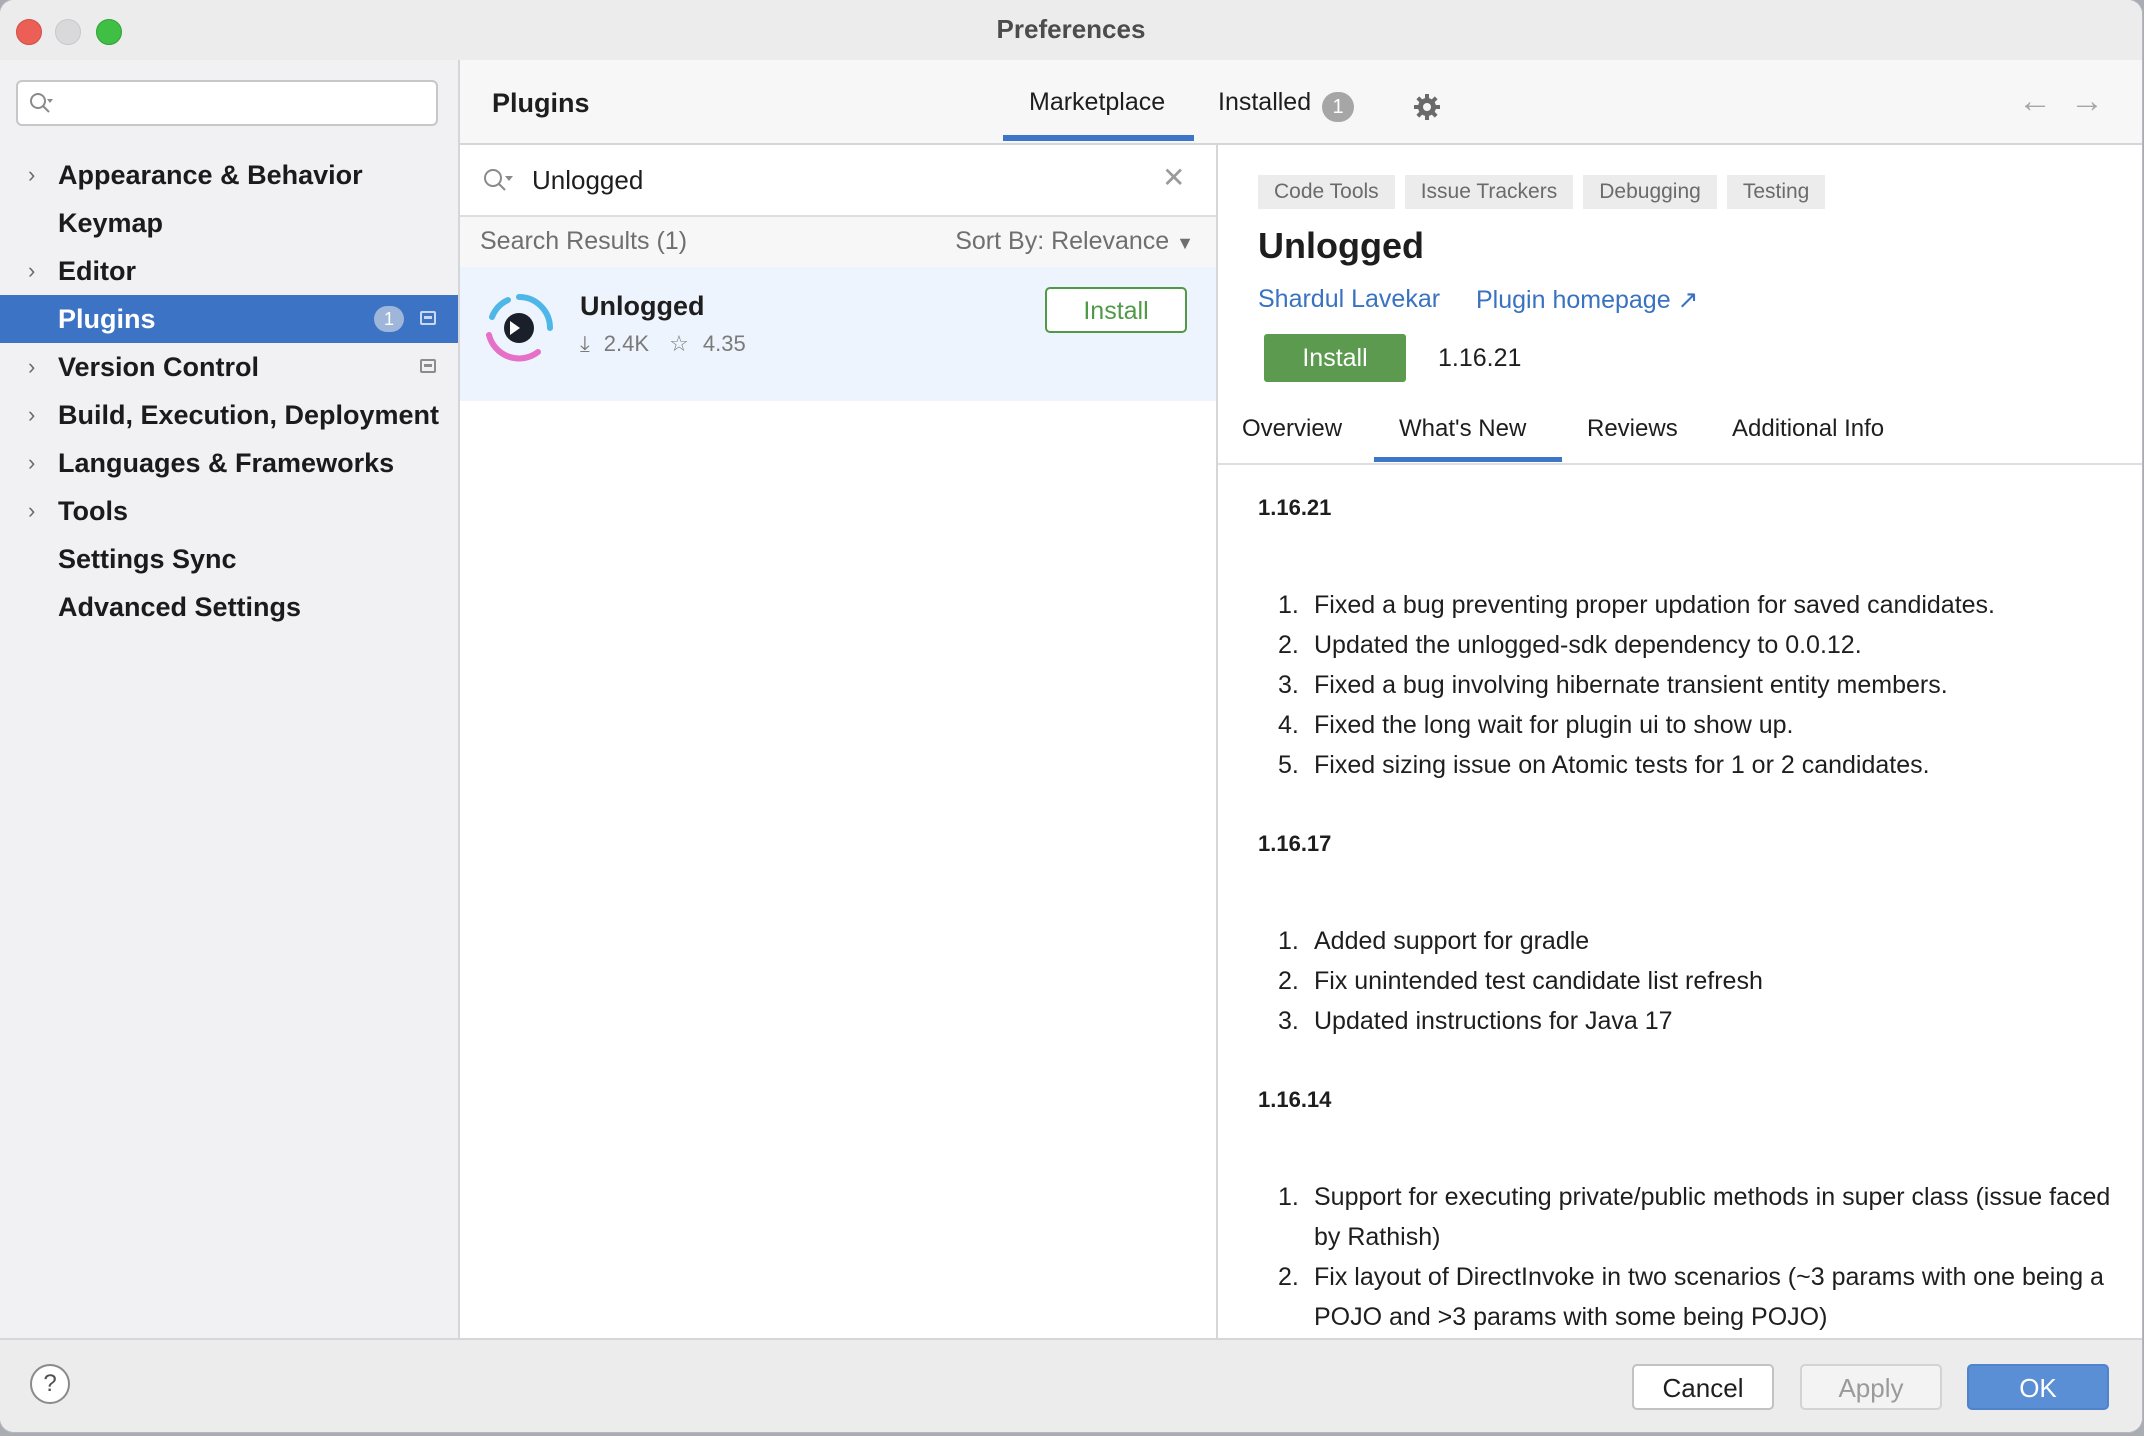 The height and width of the screenshot is (1436, 2144). I want to click on arrow-left-icon: ←, so click(2035, 101).